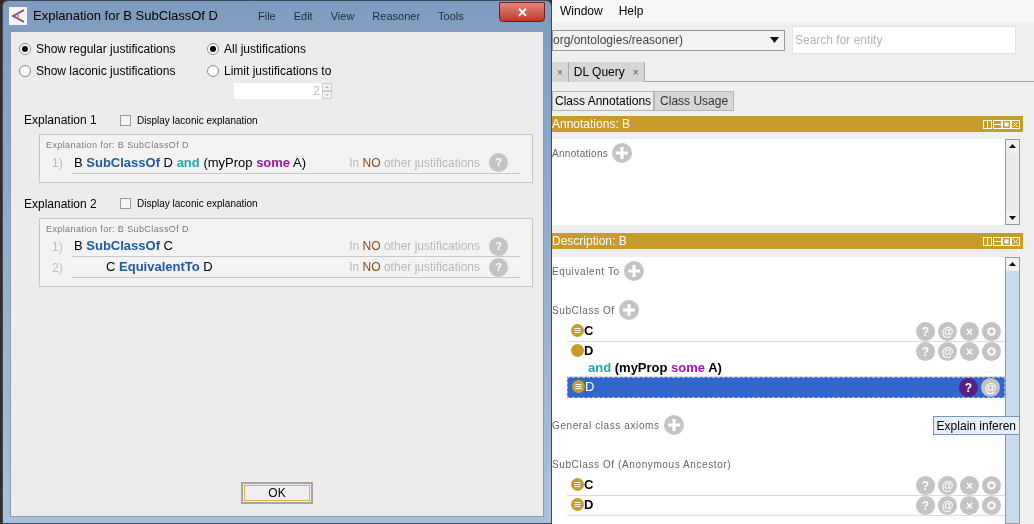 Image resolution: width=1034 pixels, height=524 pixels. I want to click on editor-tab: ×, so click(560, 72).